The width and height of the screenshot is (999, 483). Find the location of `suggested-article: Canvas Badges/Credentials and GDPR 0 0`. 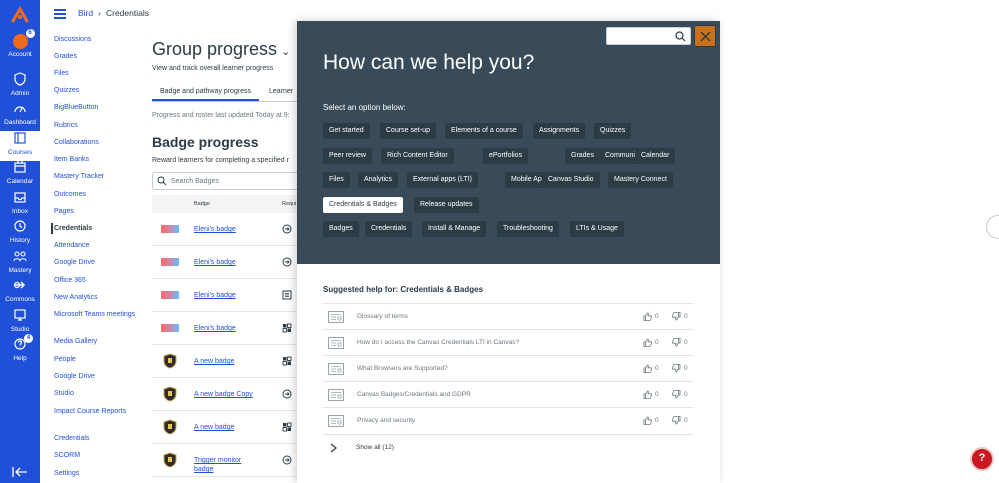

suggested-article: Canvas Badges/Credentials and GDPR 0 0 is located at coordinates (508, 394).